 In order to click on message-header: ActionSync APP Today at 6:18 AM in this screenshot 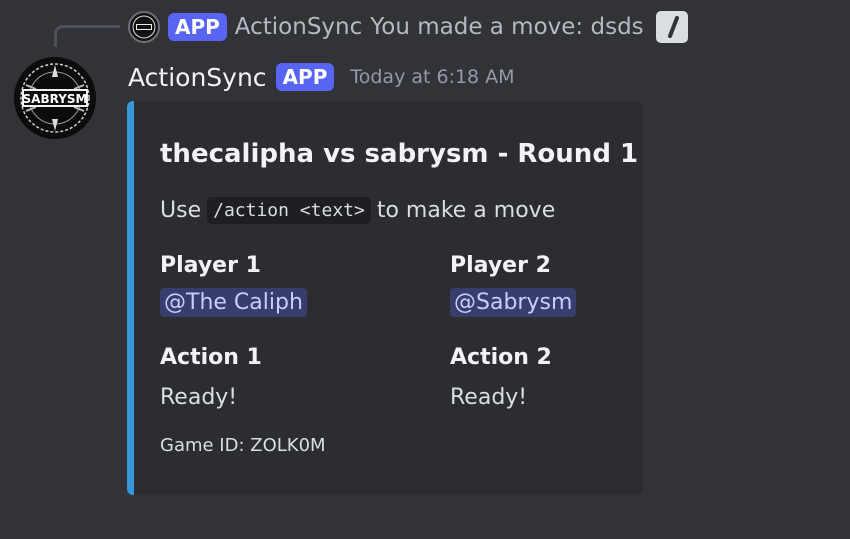, I will do `click(321, 77)`.